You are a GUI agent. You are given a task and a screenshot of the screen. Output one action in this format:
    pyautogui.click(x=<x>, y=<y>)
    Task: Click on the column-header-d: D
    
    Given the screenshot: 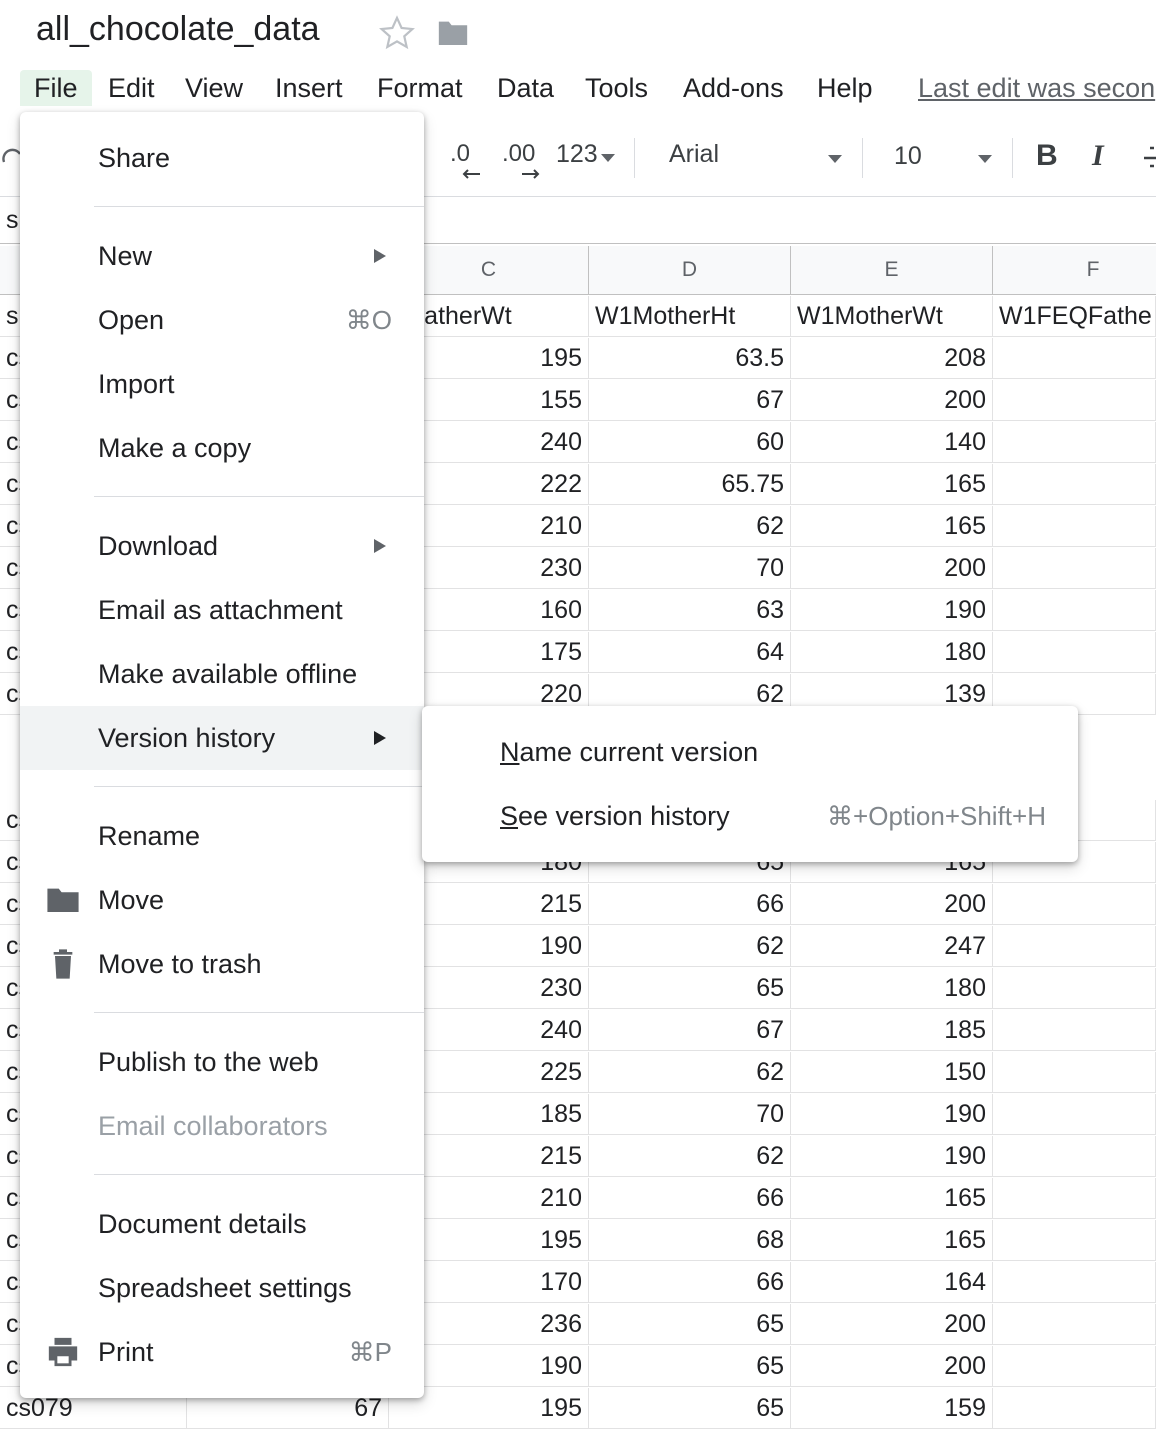 What is the action you would take?
    pyautogui.click(x=690, y=270)
    